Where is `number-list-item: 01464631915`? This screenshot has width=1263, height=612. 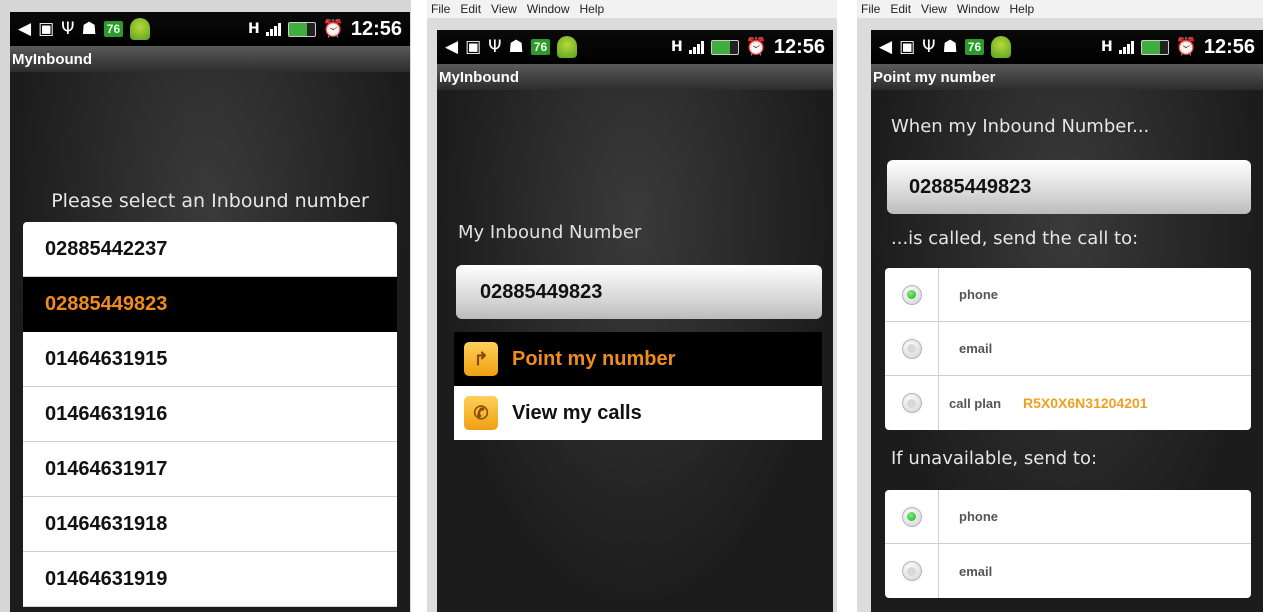 number-list-item: 01464631915 is located at coordinates (210, 359).